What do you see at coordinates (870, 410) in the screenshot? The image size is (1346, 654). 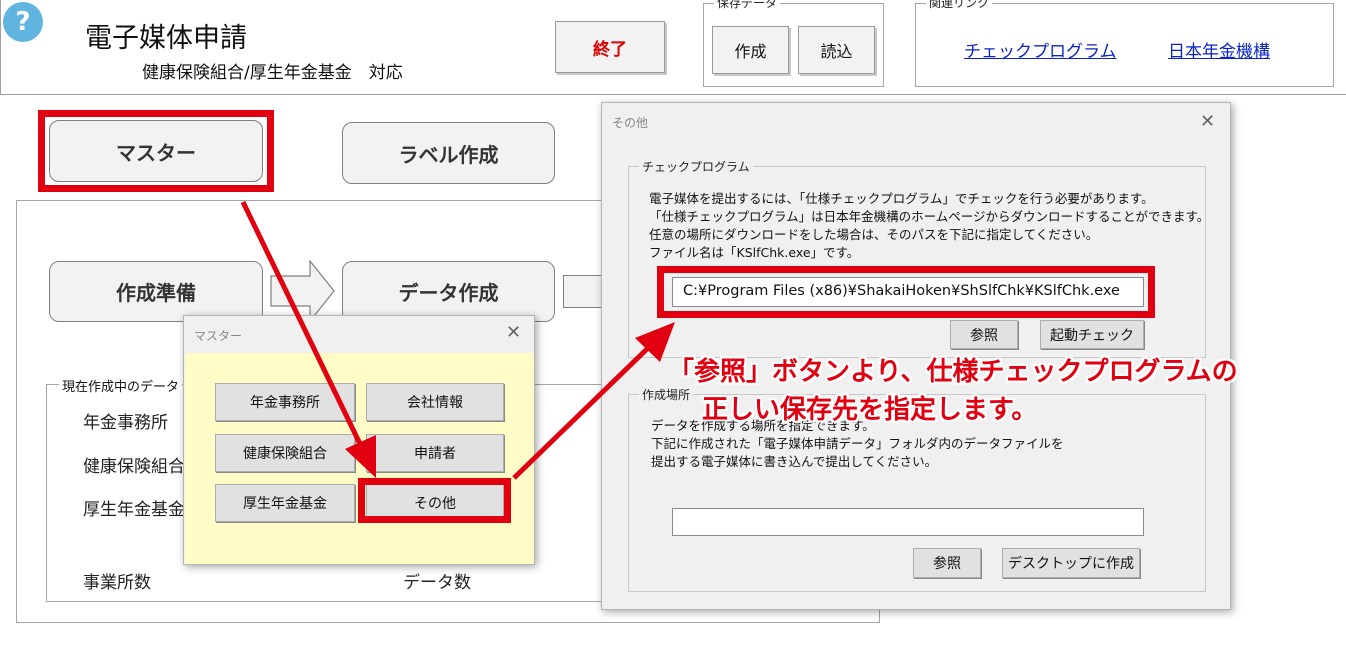 I see `annotation-text-line2: 正しい保存先を指定します。` at bounding box center [870, 410].